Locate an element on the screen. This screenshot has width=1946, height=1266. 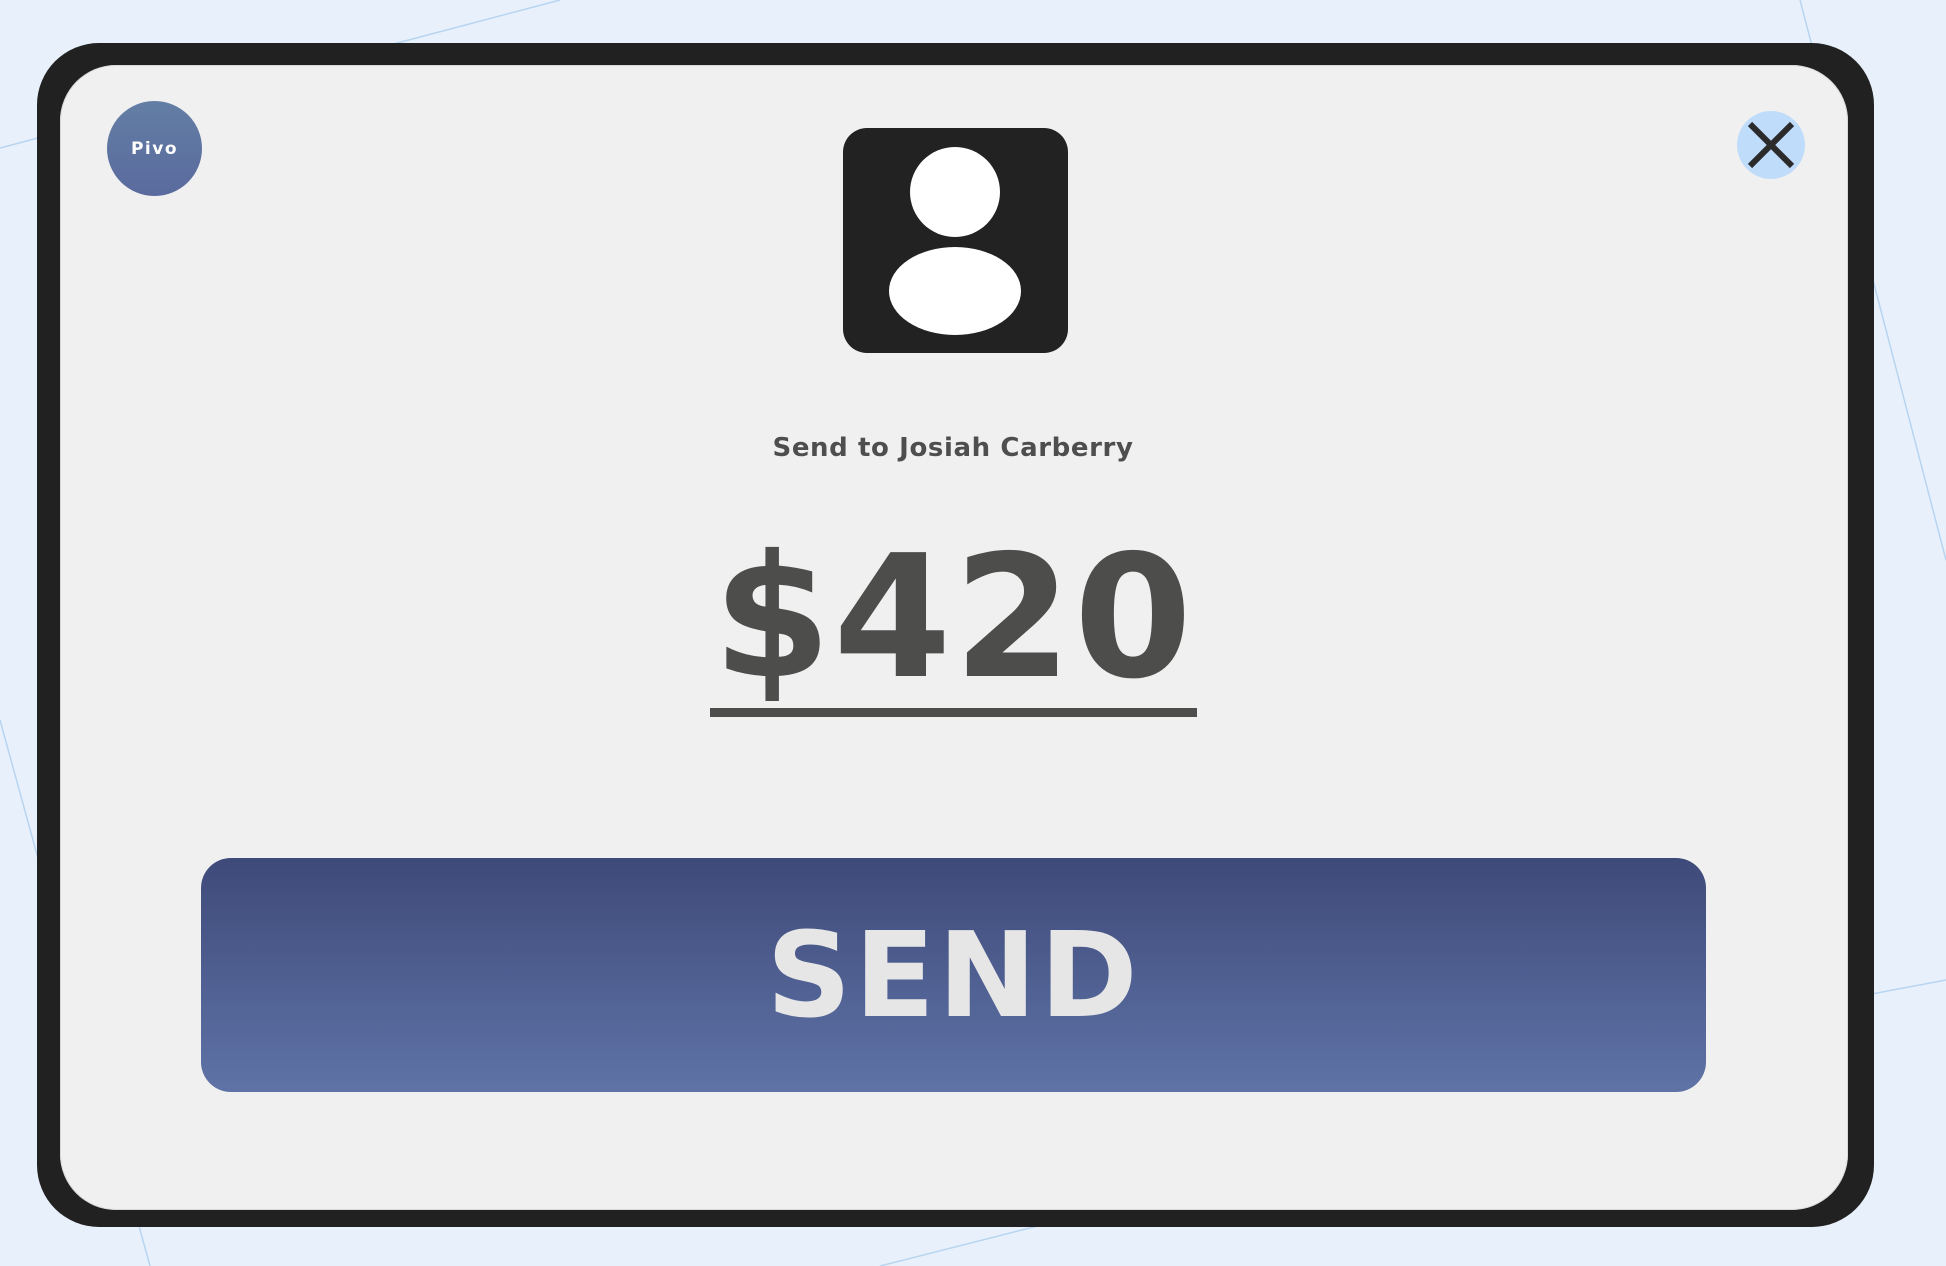
send-button-label: SEND is located at coordinates (953, 975).